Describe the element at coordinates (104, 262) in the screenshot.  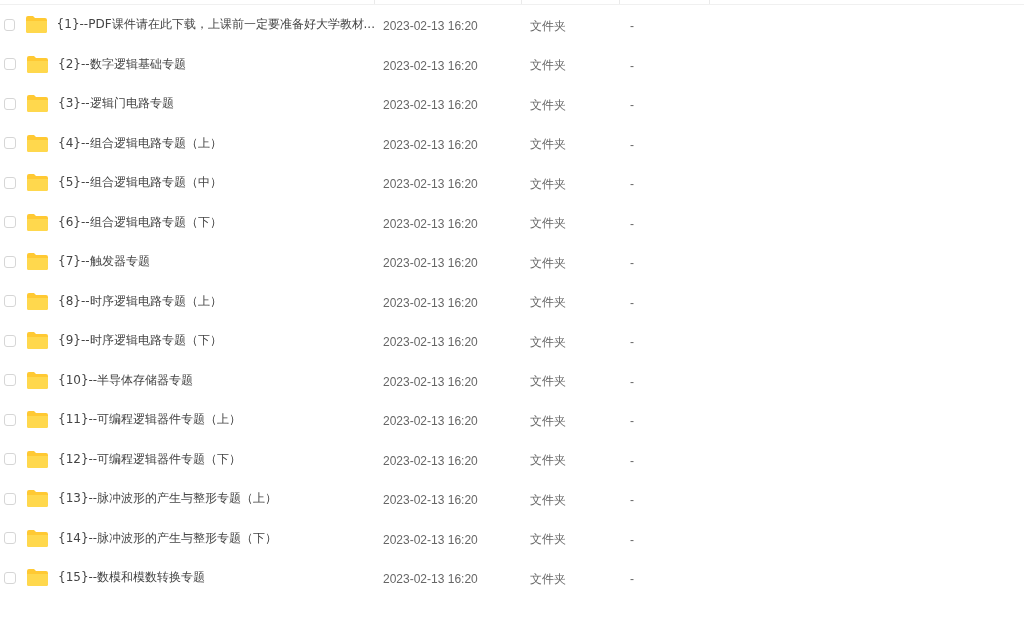
I see `file-name: {7}--触发器专题` at that location.